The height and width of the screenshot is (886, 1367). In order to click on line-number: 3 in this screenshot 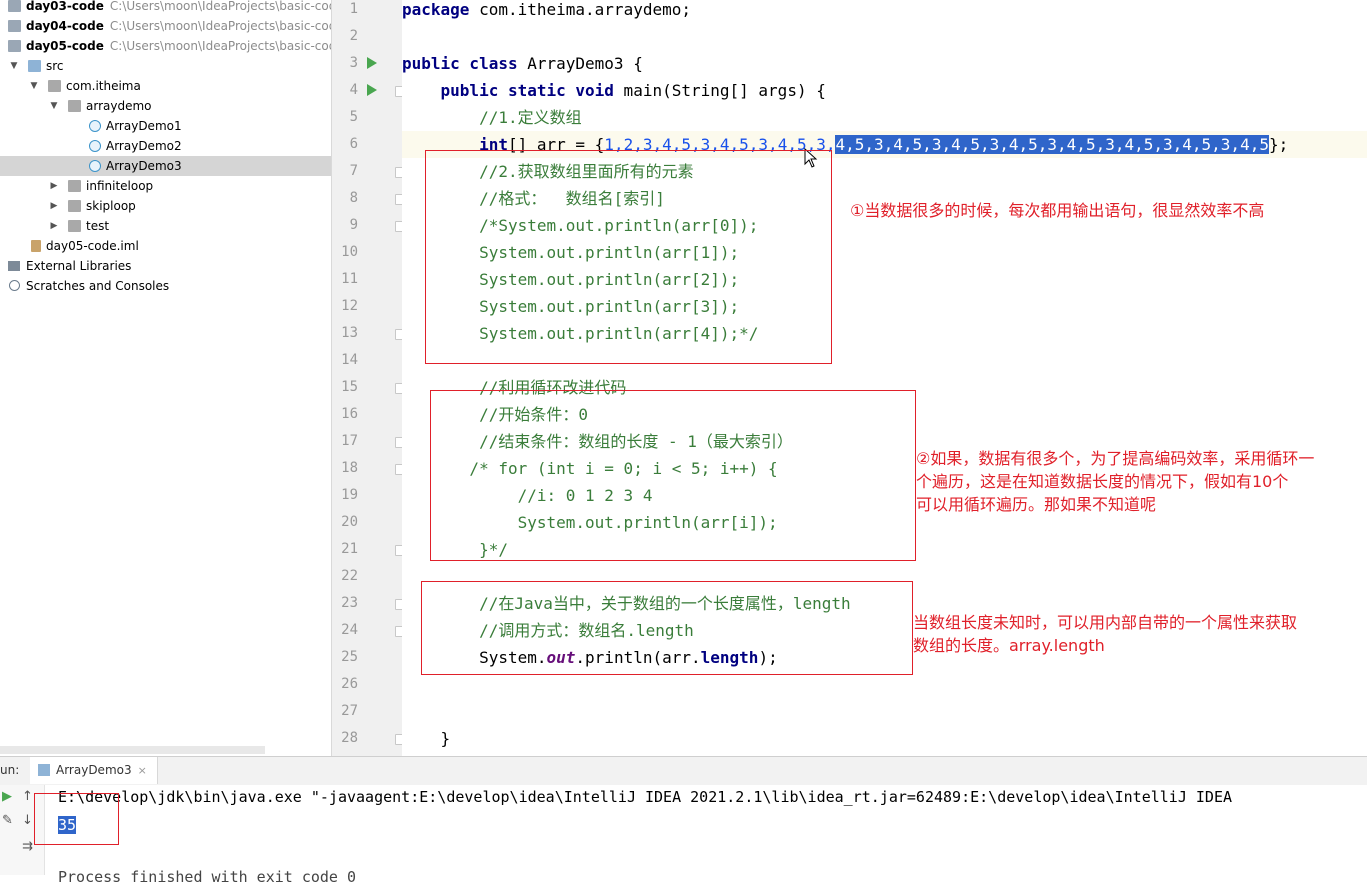, I will do `click(353, 63)`.